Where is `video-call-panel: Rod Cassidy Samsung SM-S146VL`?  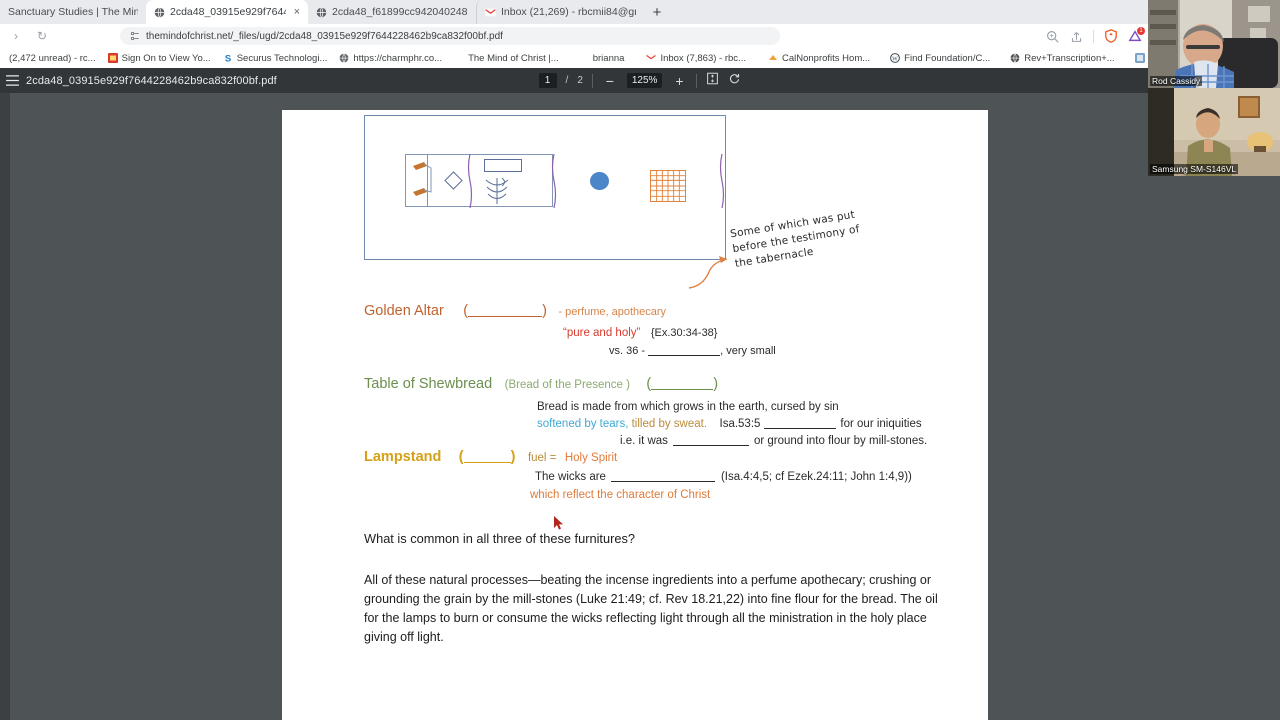 video-call-panel: Rod Cassidy Samsung SM-S146VL is located at coordinates (1214, 88).